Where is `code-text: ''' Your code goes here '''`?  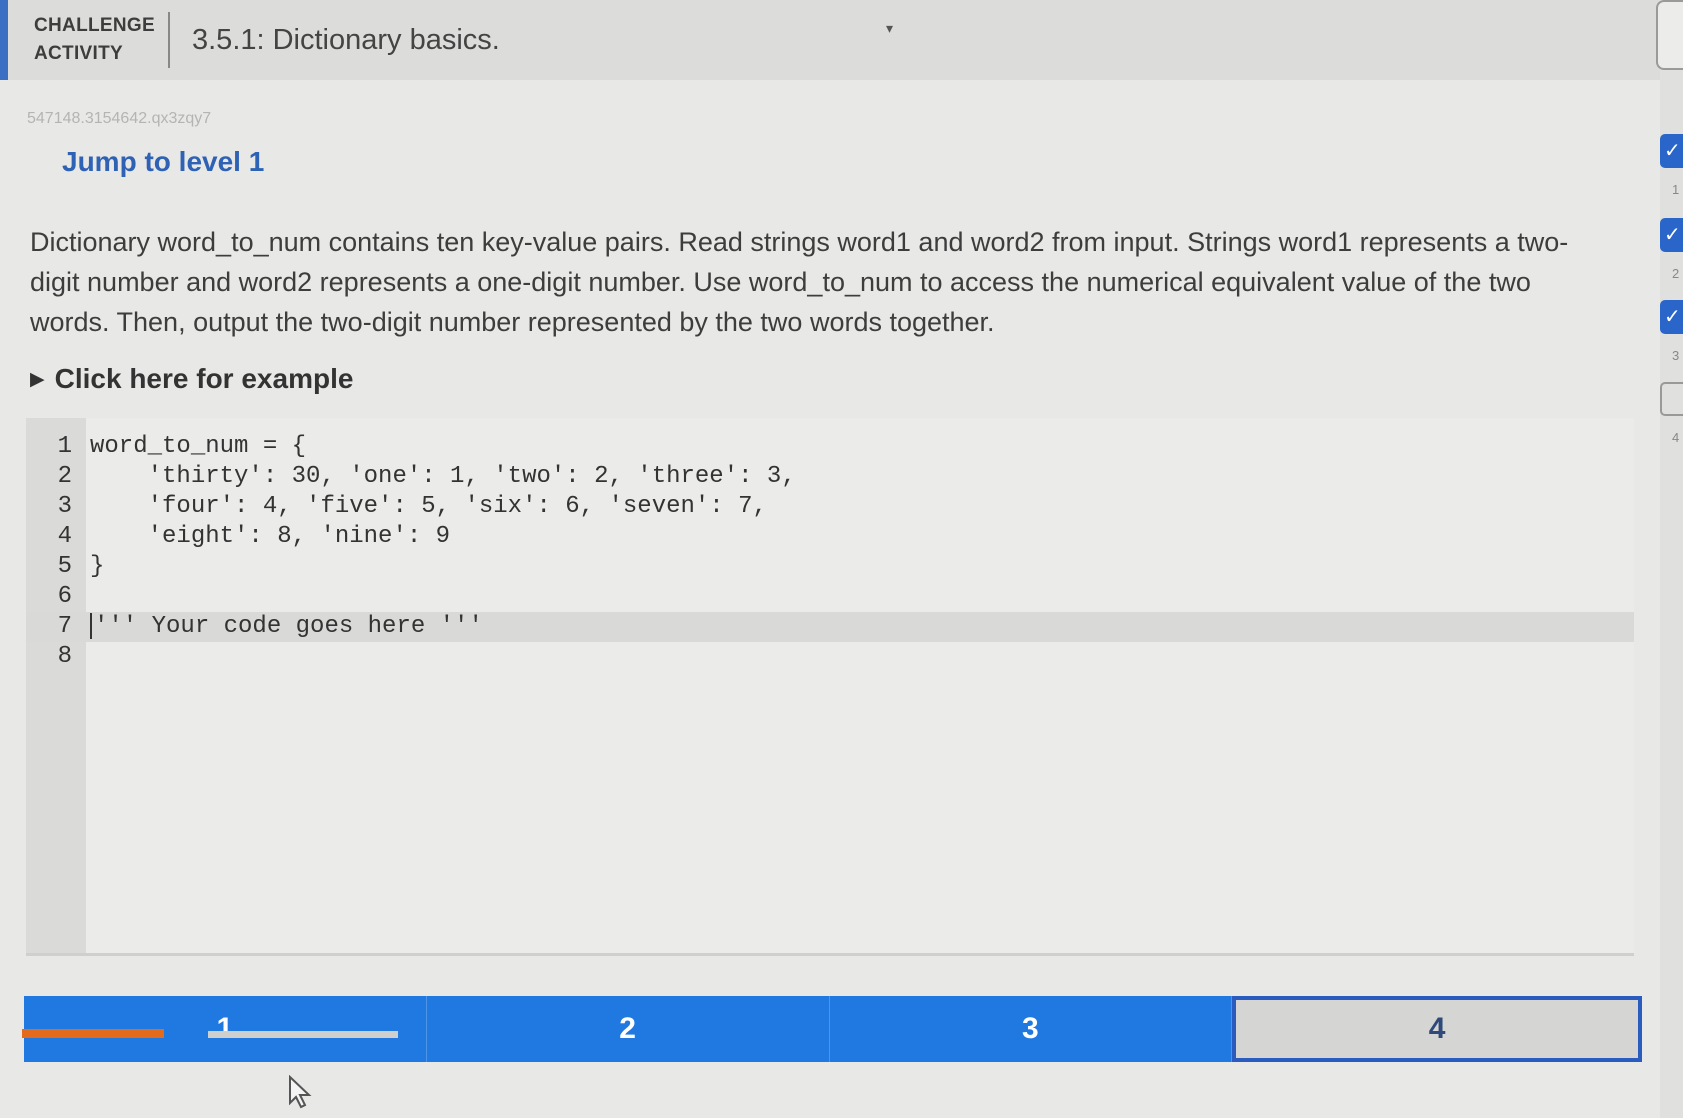
code-text: ''' Your code goes here ''' is located at coordinates (280, 627).